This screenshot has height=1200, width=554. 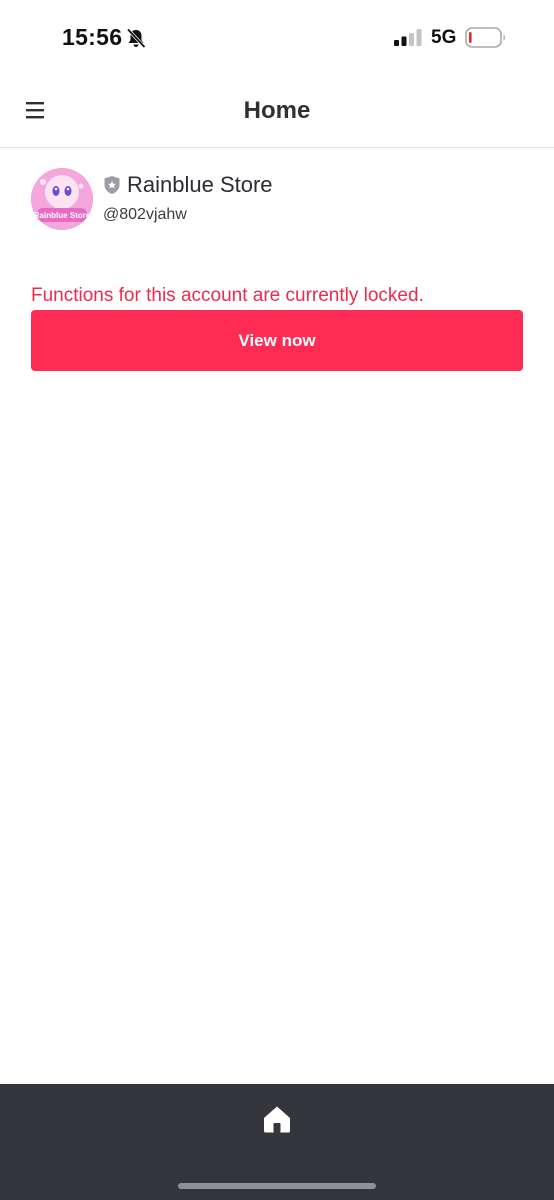 I want to click on nav-bar: Home, so click(x=277, y=112).